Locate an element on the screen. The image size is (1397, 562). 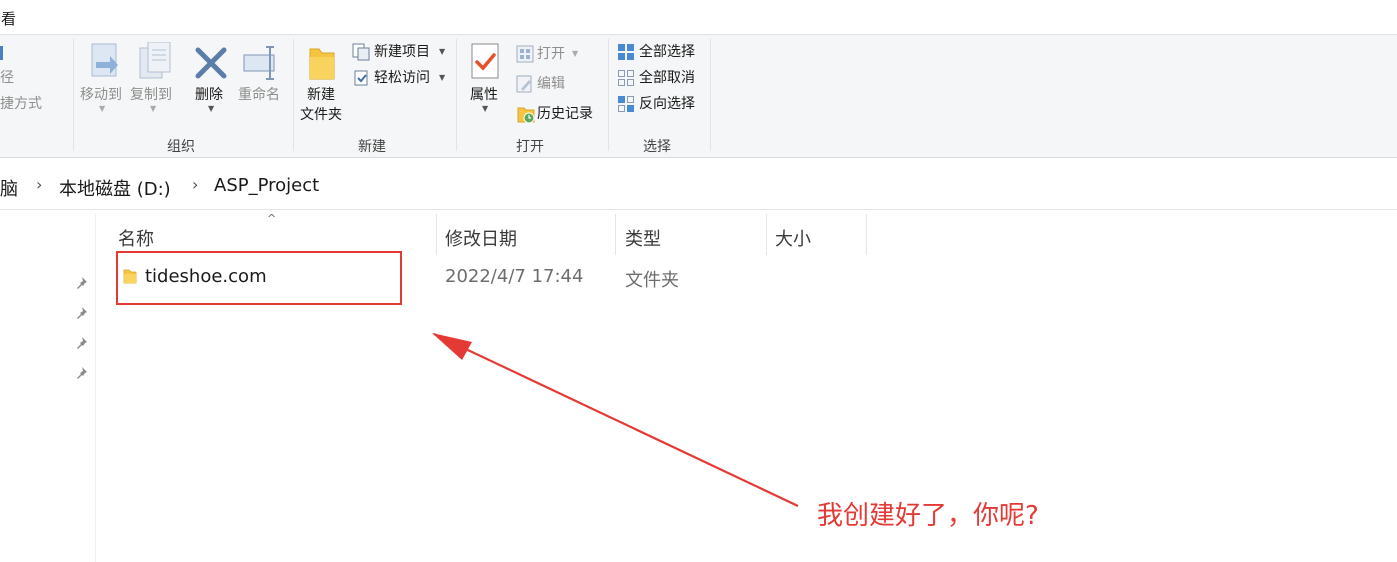
rename-button: 重命名 is located at coordinates (259, 95).